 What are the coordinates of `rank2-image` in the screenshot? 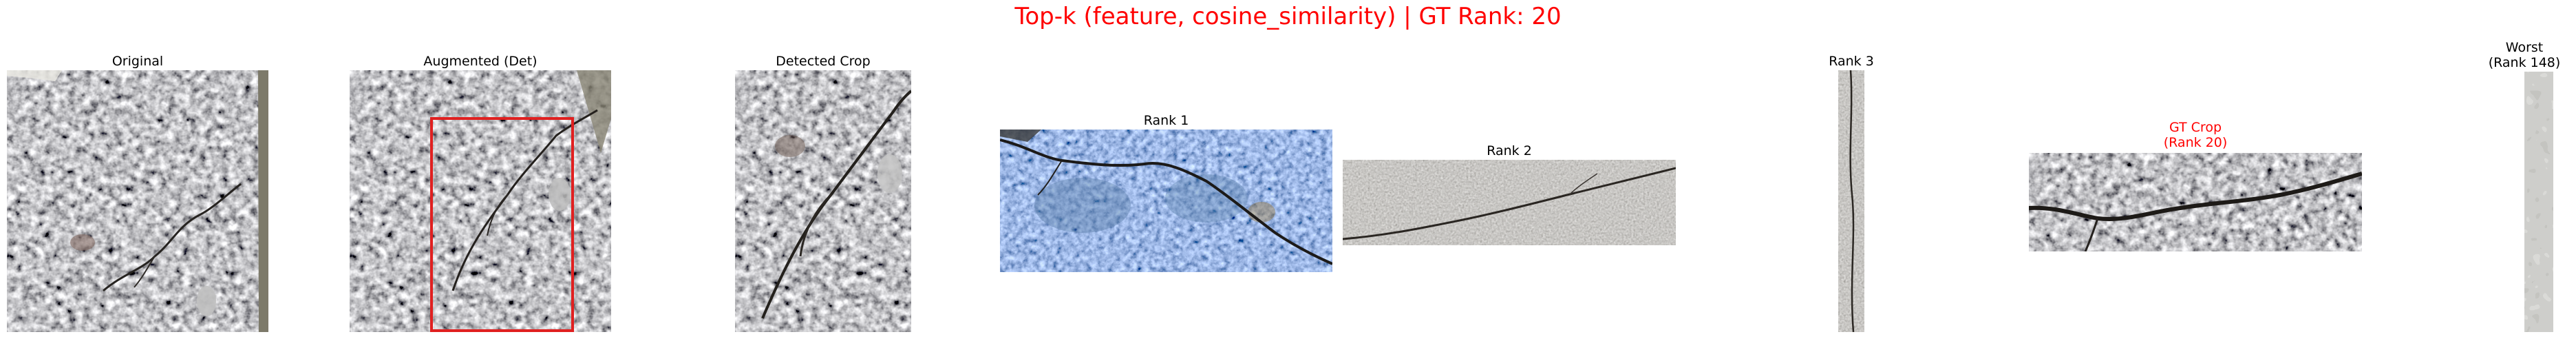 It's located at (1509, 202).